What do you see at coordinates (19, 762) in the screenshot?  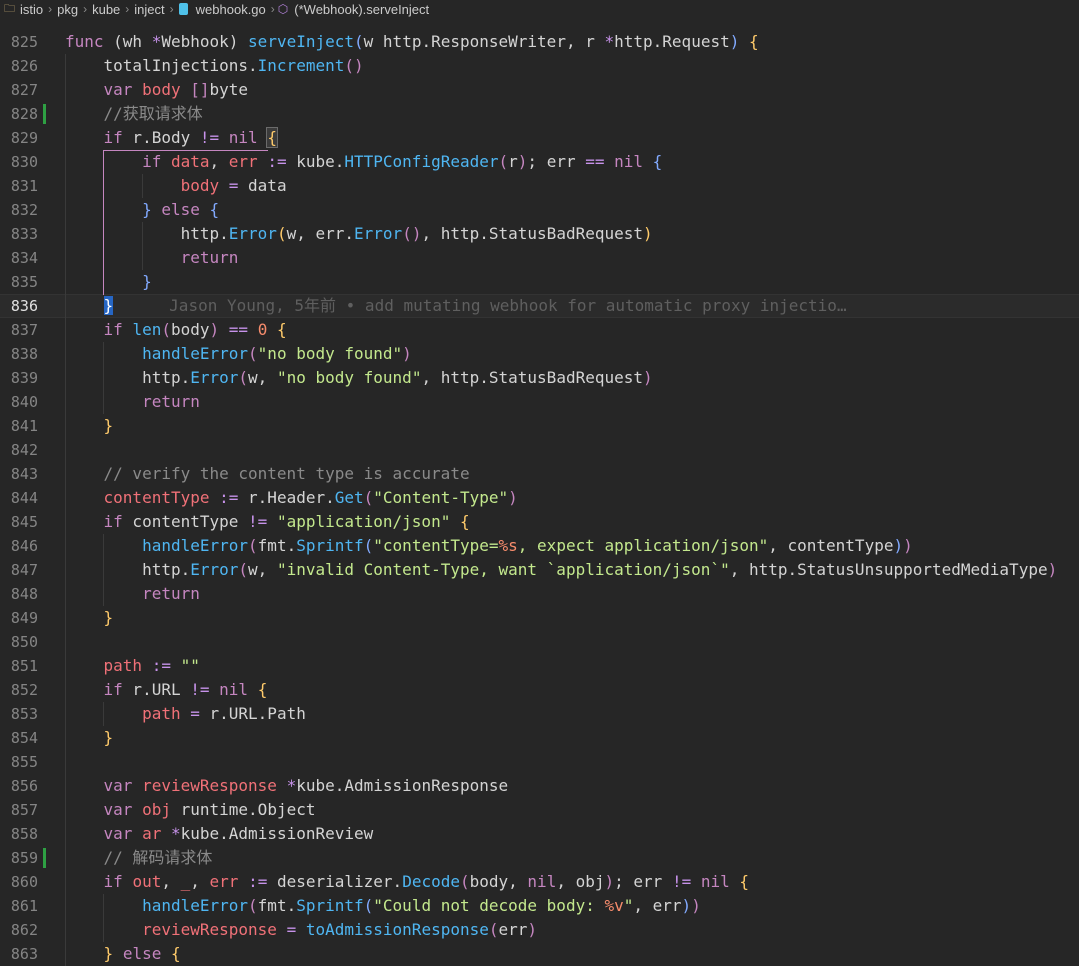 I see `line-number: 855` at bounding box center [19, 762].